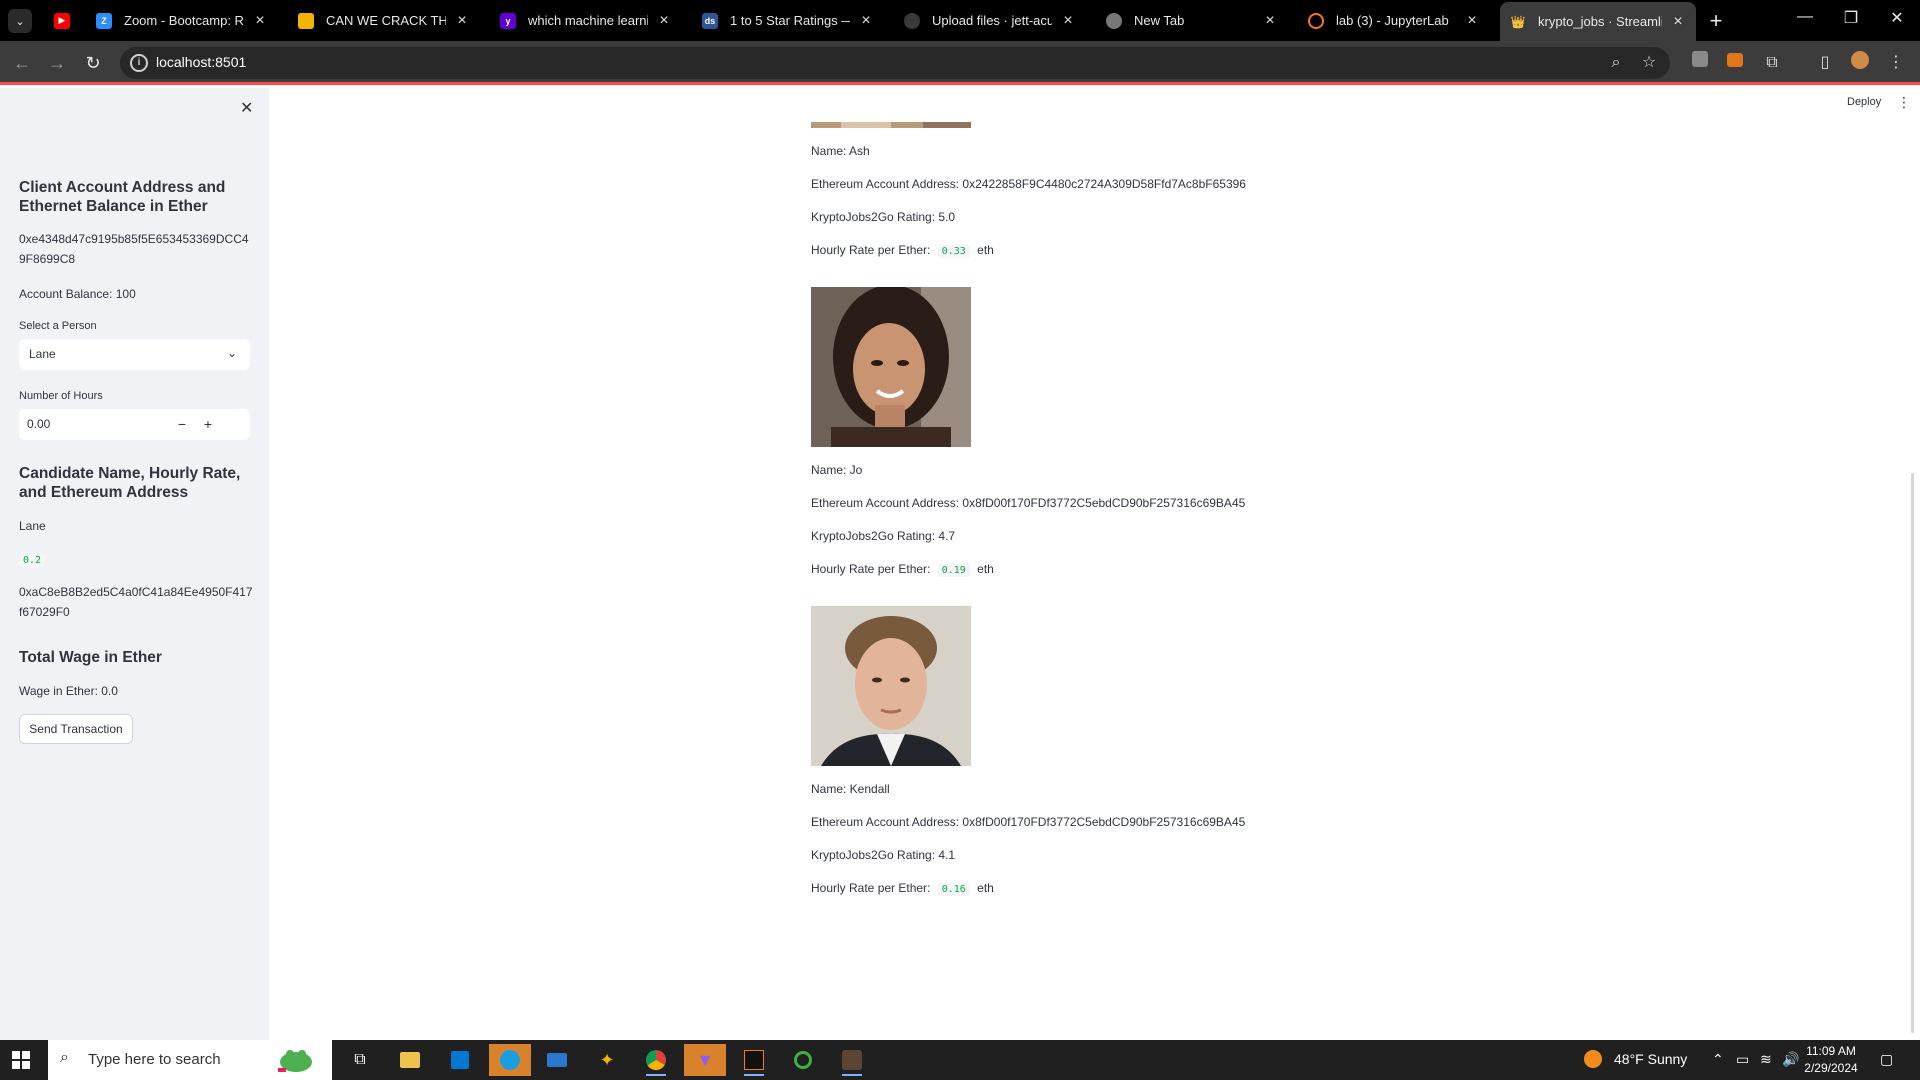  Describe the element at coordinates (182, 20) in the screenshot. I see `tab-zoom: Z Zoom - Bootcamp: RICE ×` at that location.